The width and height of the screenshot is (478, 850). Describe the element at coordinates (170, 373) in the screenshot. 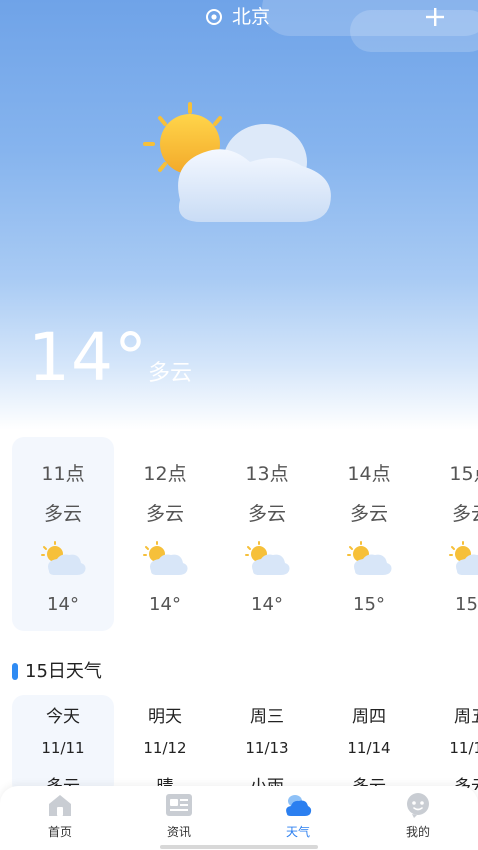

I see `current-condition: 多云` at that location.